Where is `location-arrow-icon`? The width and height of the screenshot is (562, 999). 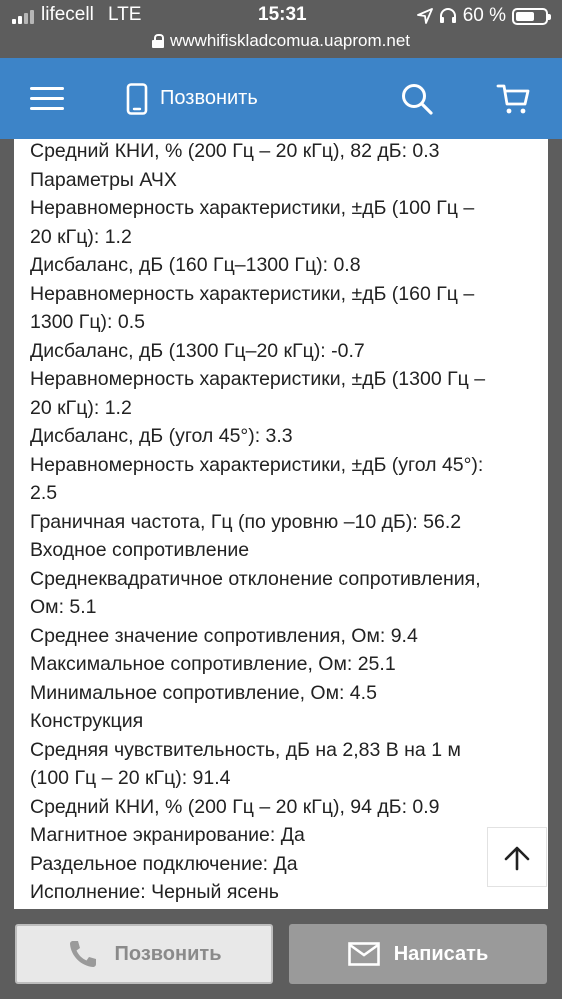
location-arrow-icon is located at coordinates (424, 16).